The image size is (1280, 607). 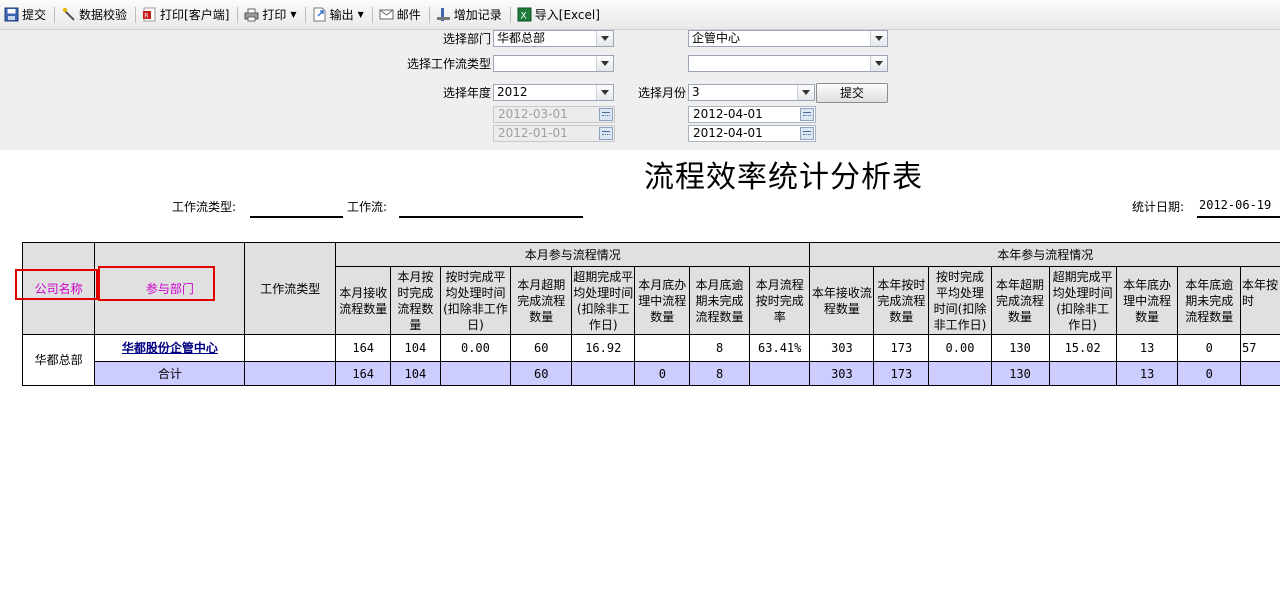 I want to click on excel-icon: X, so click(x=524, y=14).